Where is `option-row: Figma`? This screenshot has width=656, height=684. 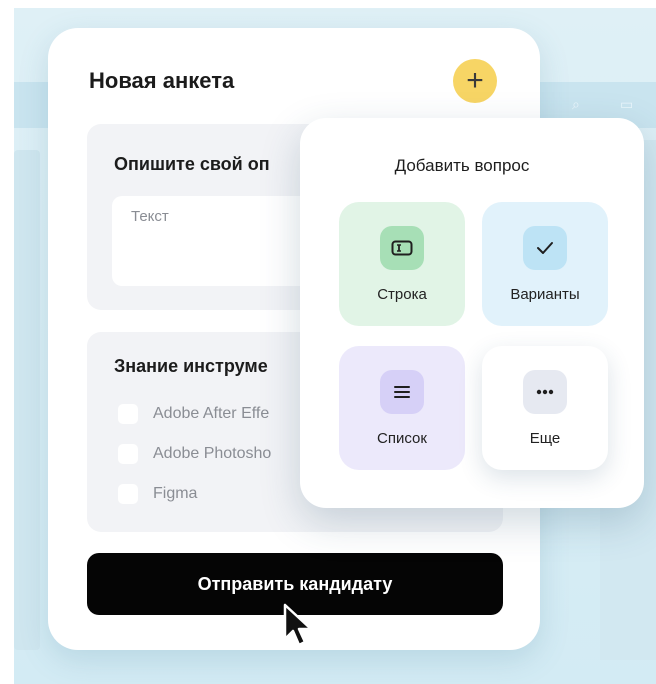 option-row: Figma is located at coordinates (157, 494).